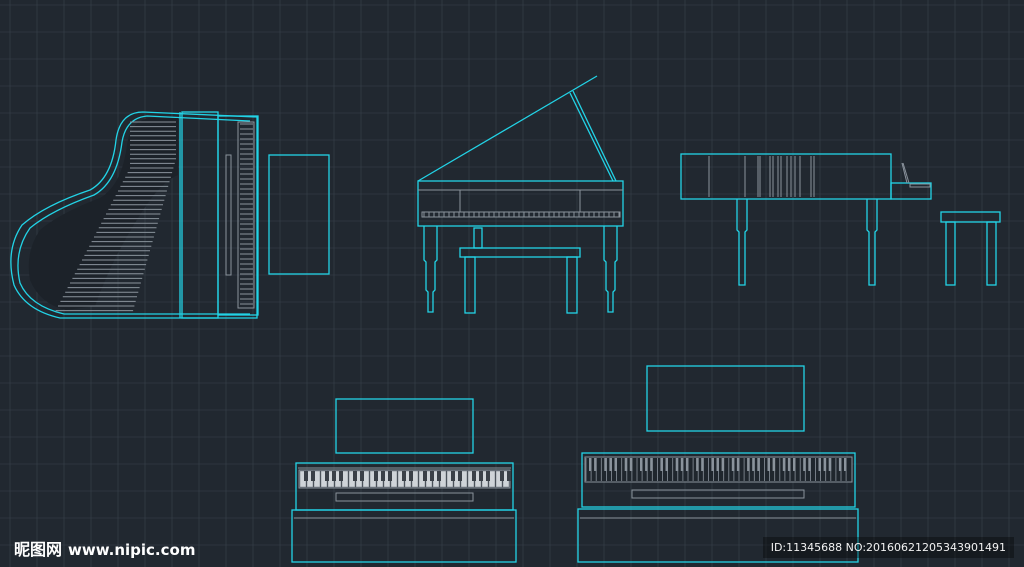  What do you see at coordinates (132, 550) in the screenshot?
I see `watermark-site: www.nipic.com` at bounding box center [132, 550].